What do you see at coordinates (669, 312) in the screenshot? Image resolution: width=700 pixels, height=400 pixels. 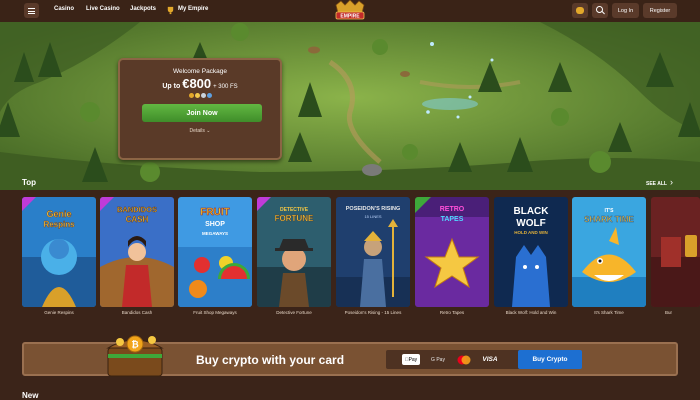 I see `game-name: Bur` at bounding box center [669, 312].